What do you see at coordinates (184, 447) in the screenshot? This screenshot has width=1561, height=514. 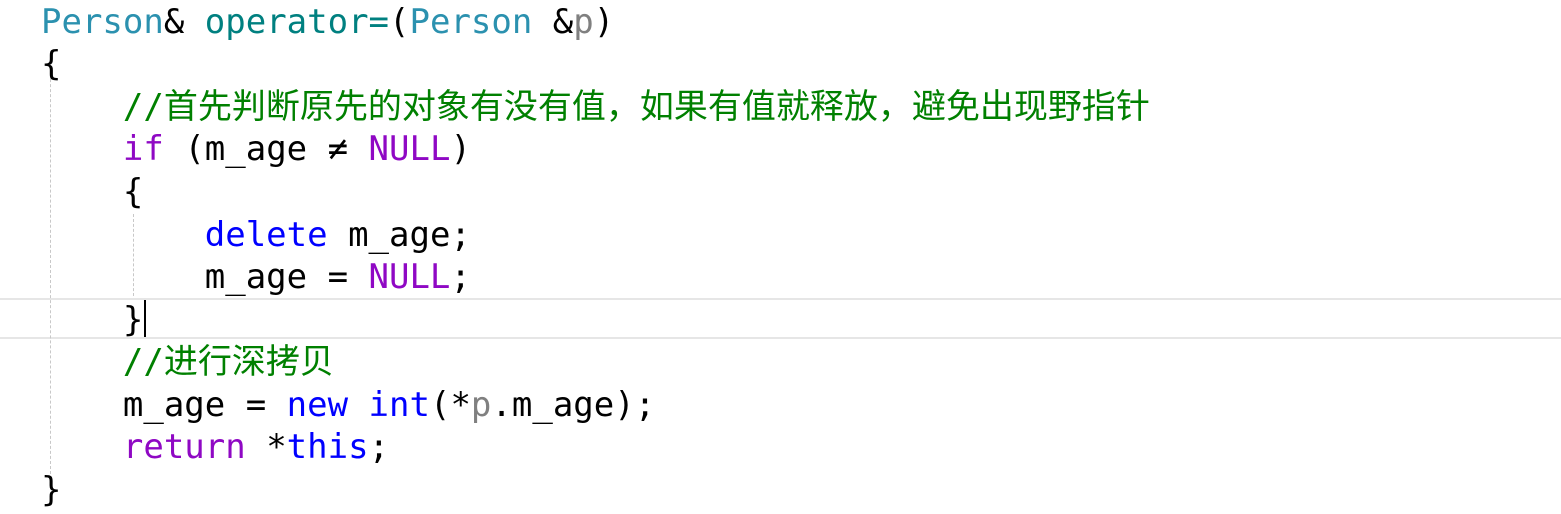 I see `code-token: return` at bounding box center [184, 447].